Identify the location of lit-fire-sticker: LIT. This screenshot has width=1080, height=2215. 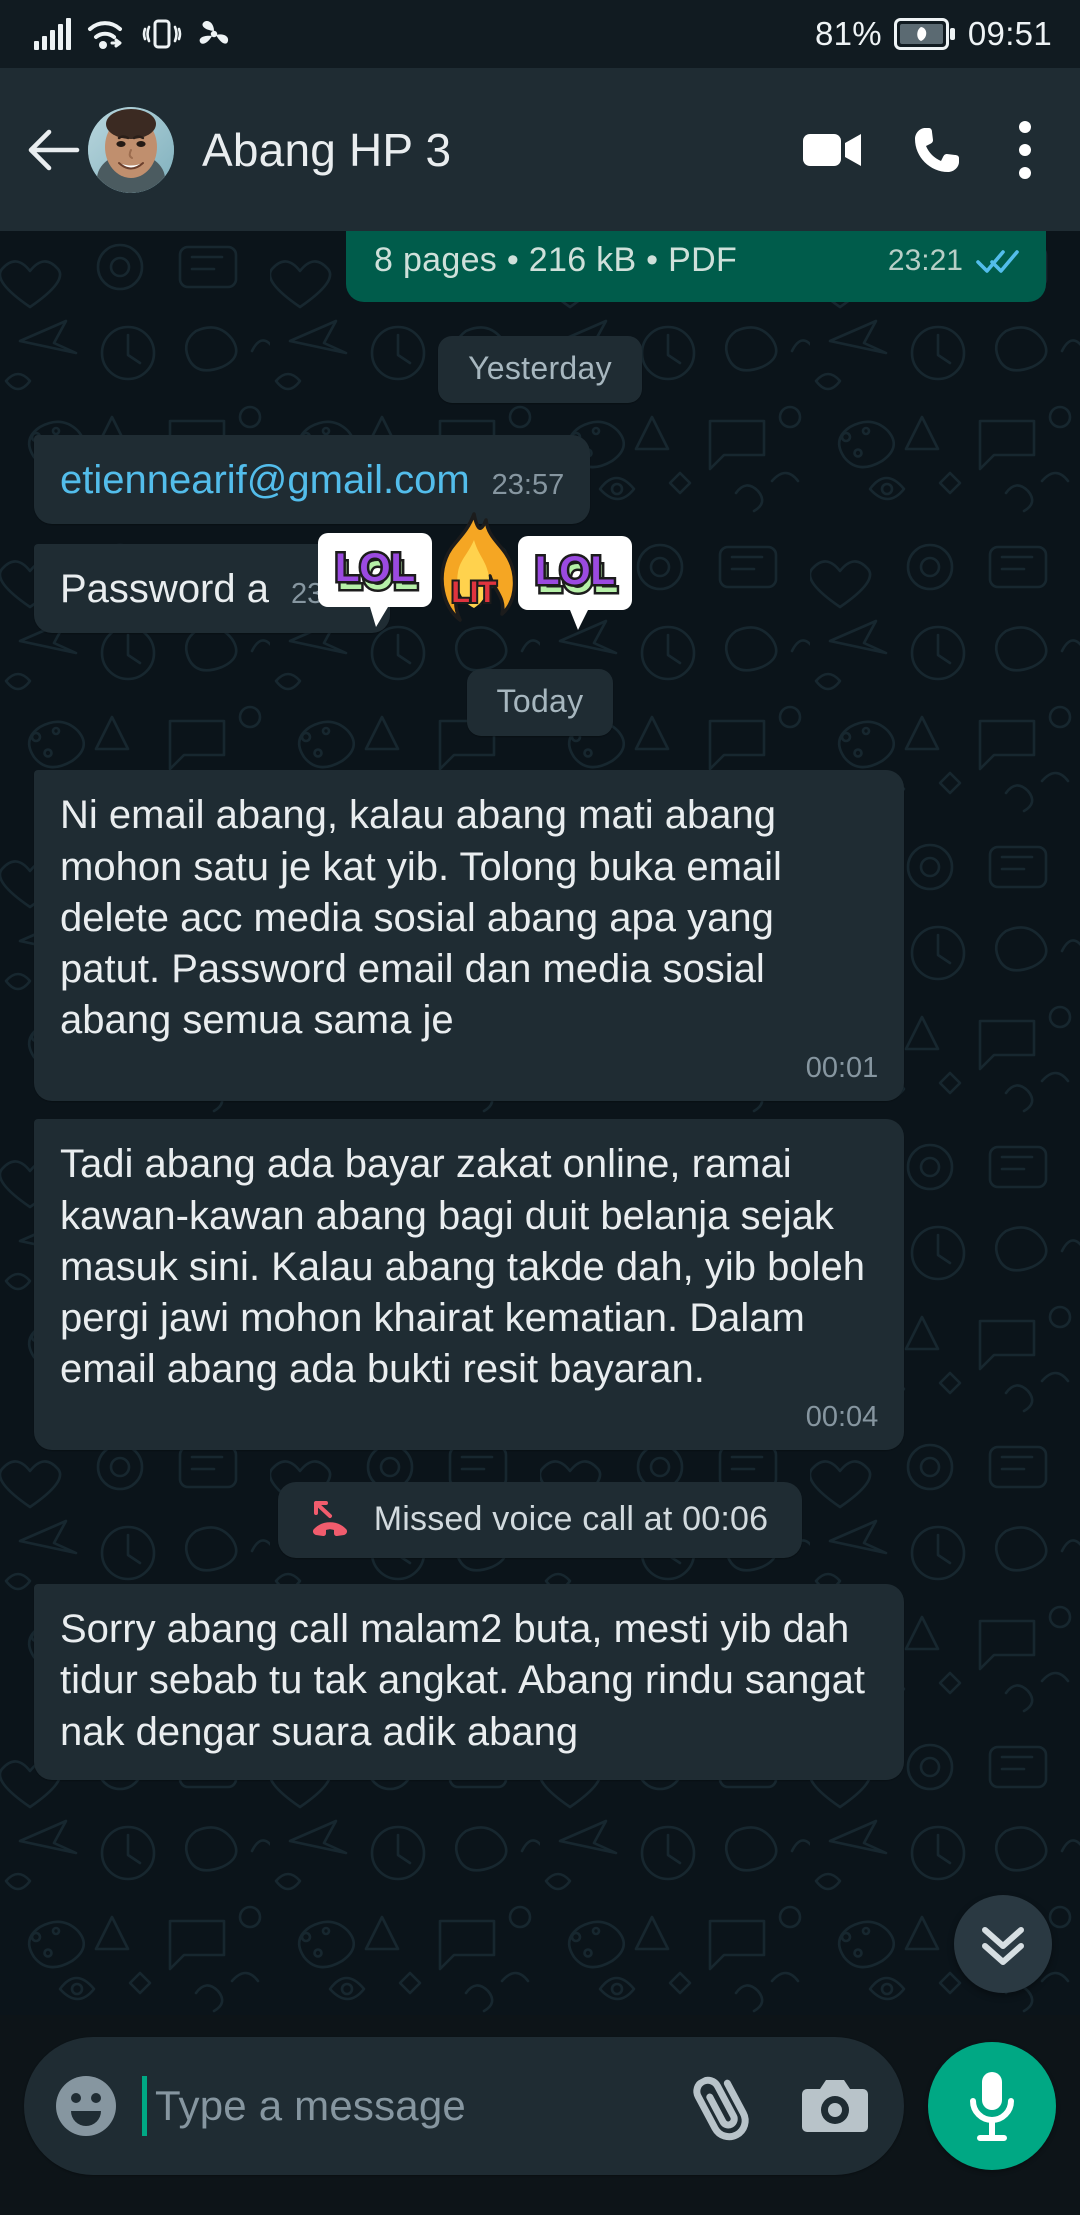
(478, 567).